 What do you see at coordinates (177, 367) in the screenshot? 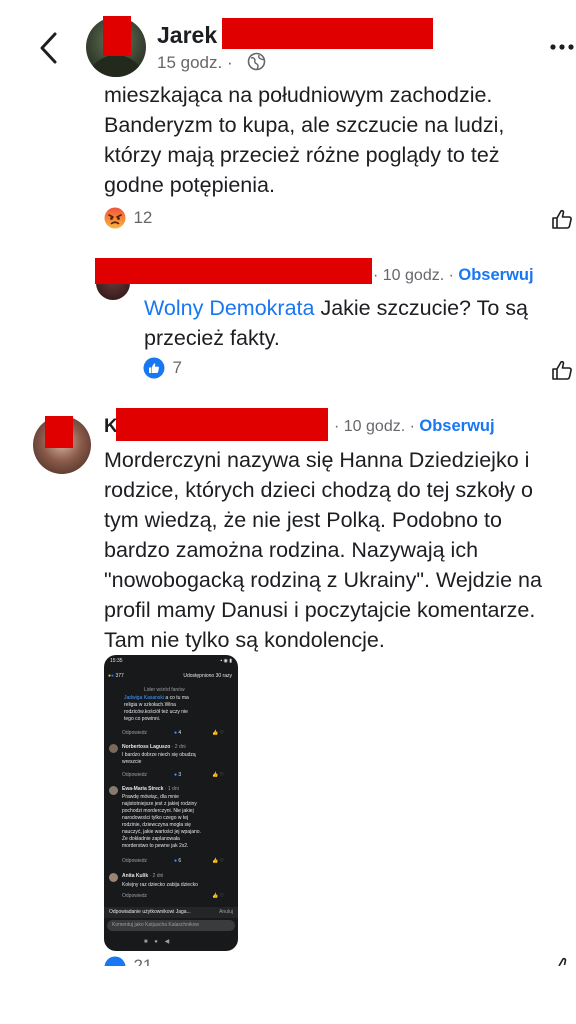
I see `reaction-count: 7` at bounding box center [177, 367].